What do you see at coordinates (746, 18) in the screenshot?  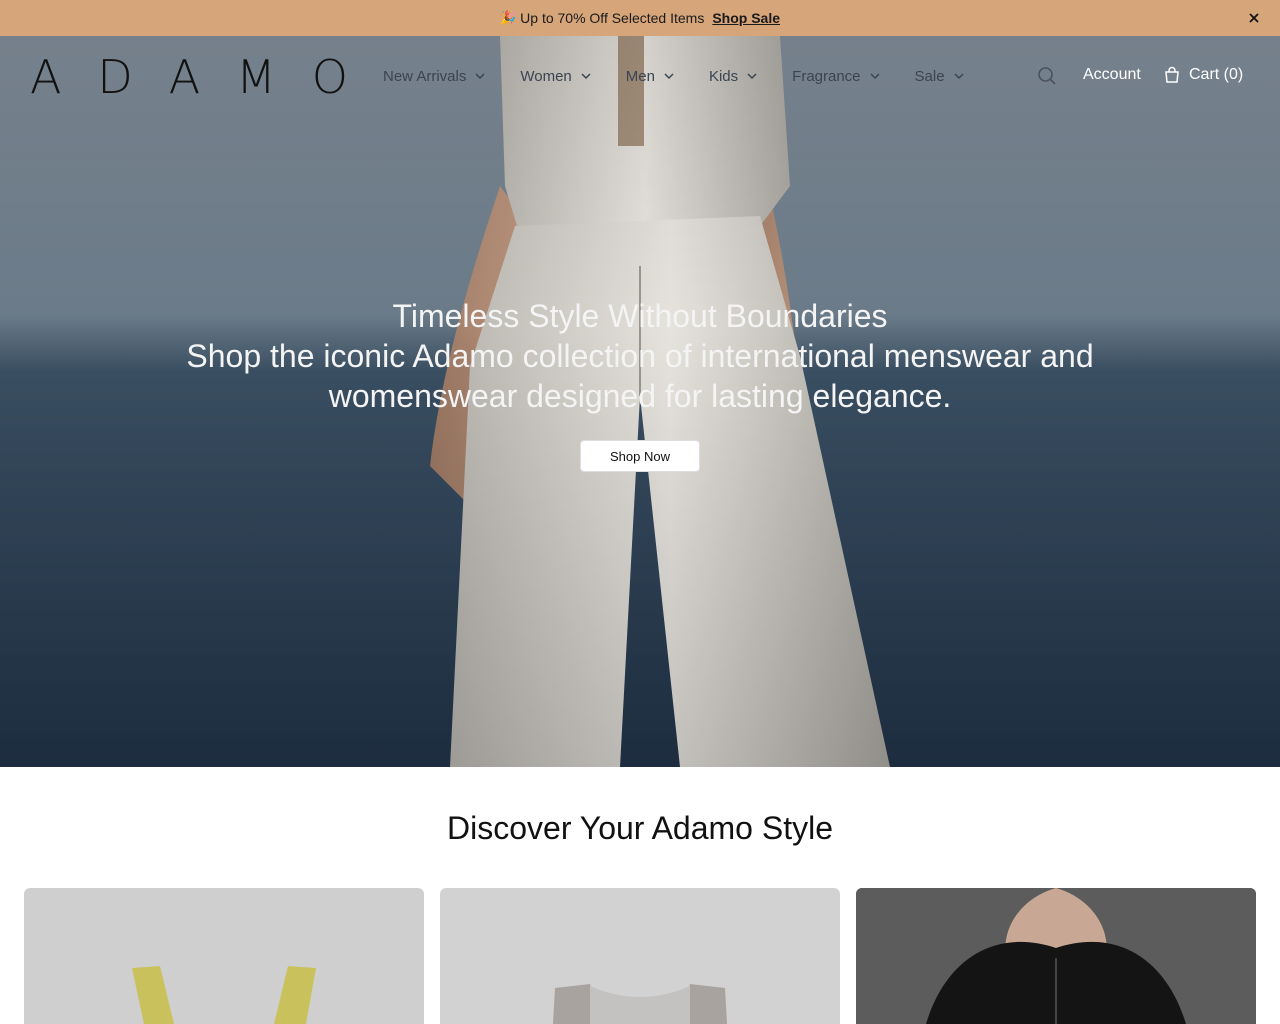 I see `shop-sale-link: Shop Sale` at bounding box center [746, 18].